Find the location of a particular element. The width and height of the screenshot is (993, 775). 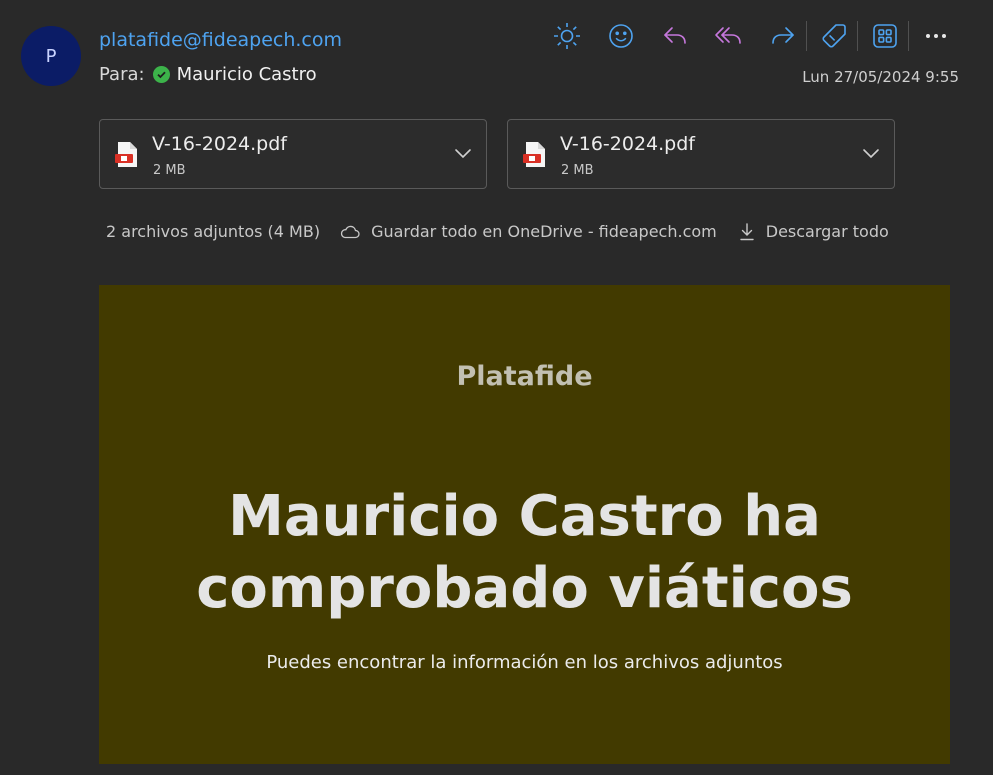

brightness-button is located at coordinates (567, 36).